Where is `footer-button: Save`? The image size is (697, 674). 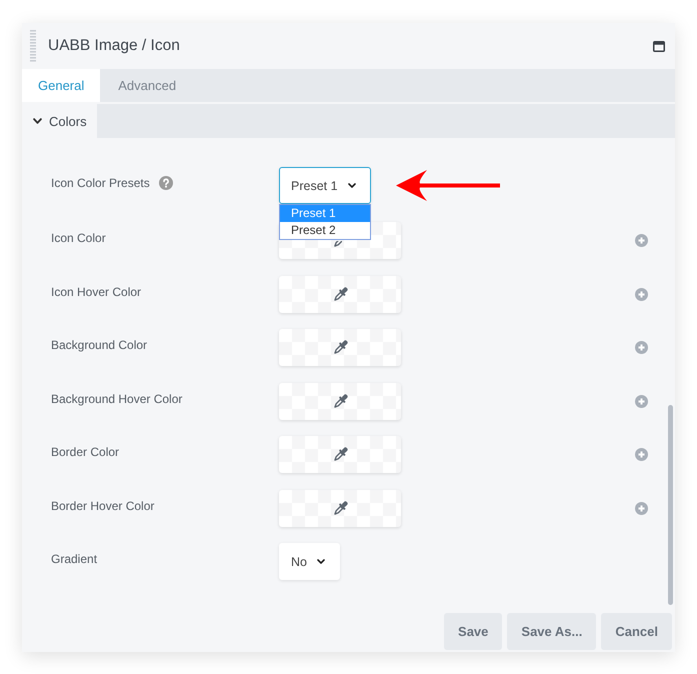 footer-button: Save is located at coordinates (473, 631).